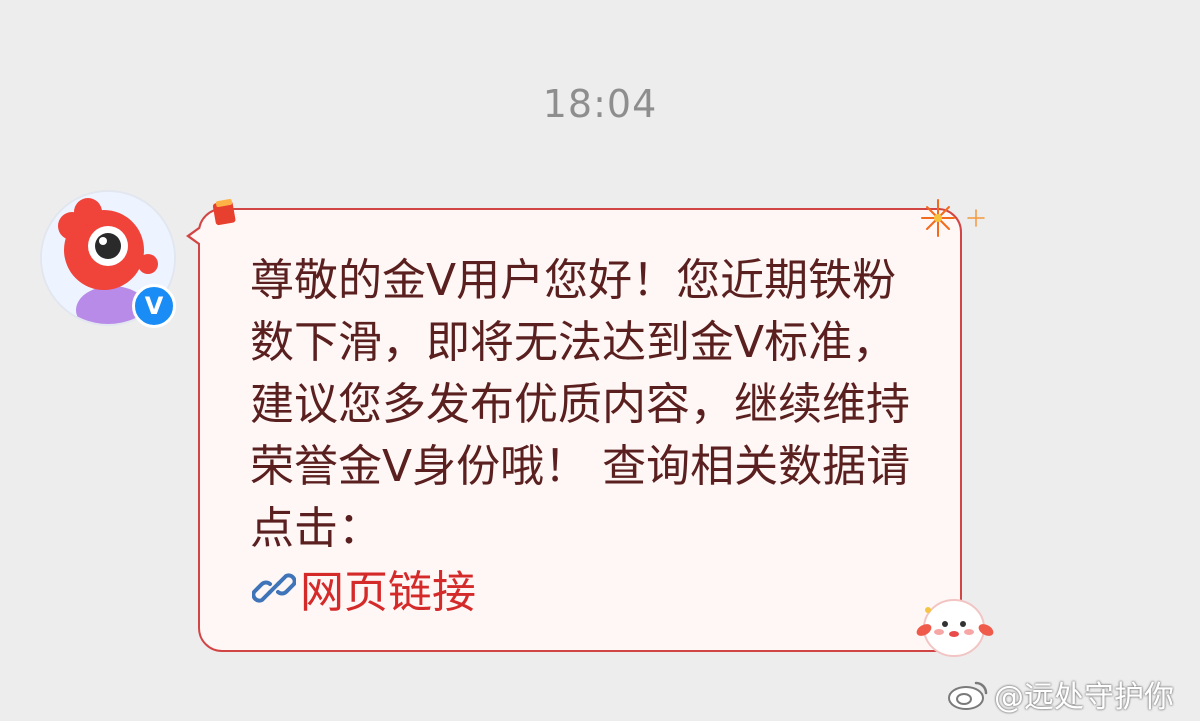  What do you see at coordinates (600, 104) in the screenshot?
I see `message-timestamp: 18:04` at bounding box center [600, 104].